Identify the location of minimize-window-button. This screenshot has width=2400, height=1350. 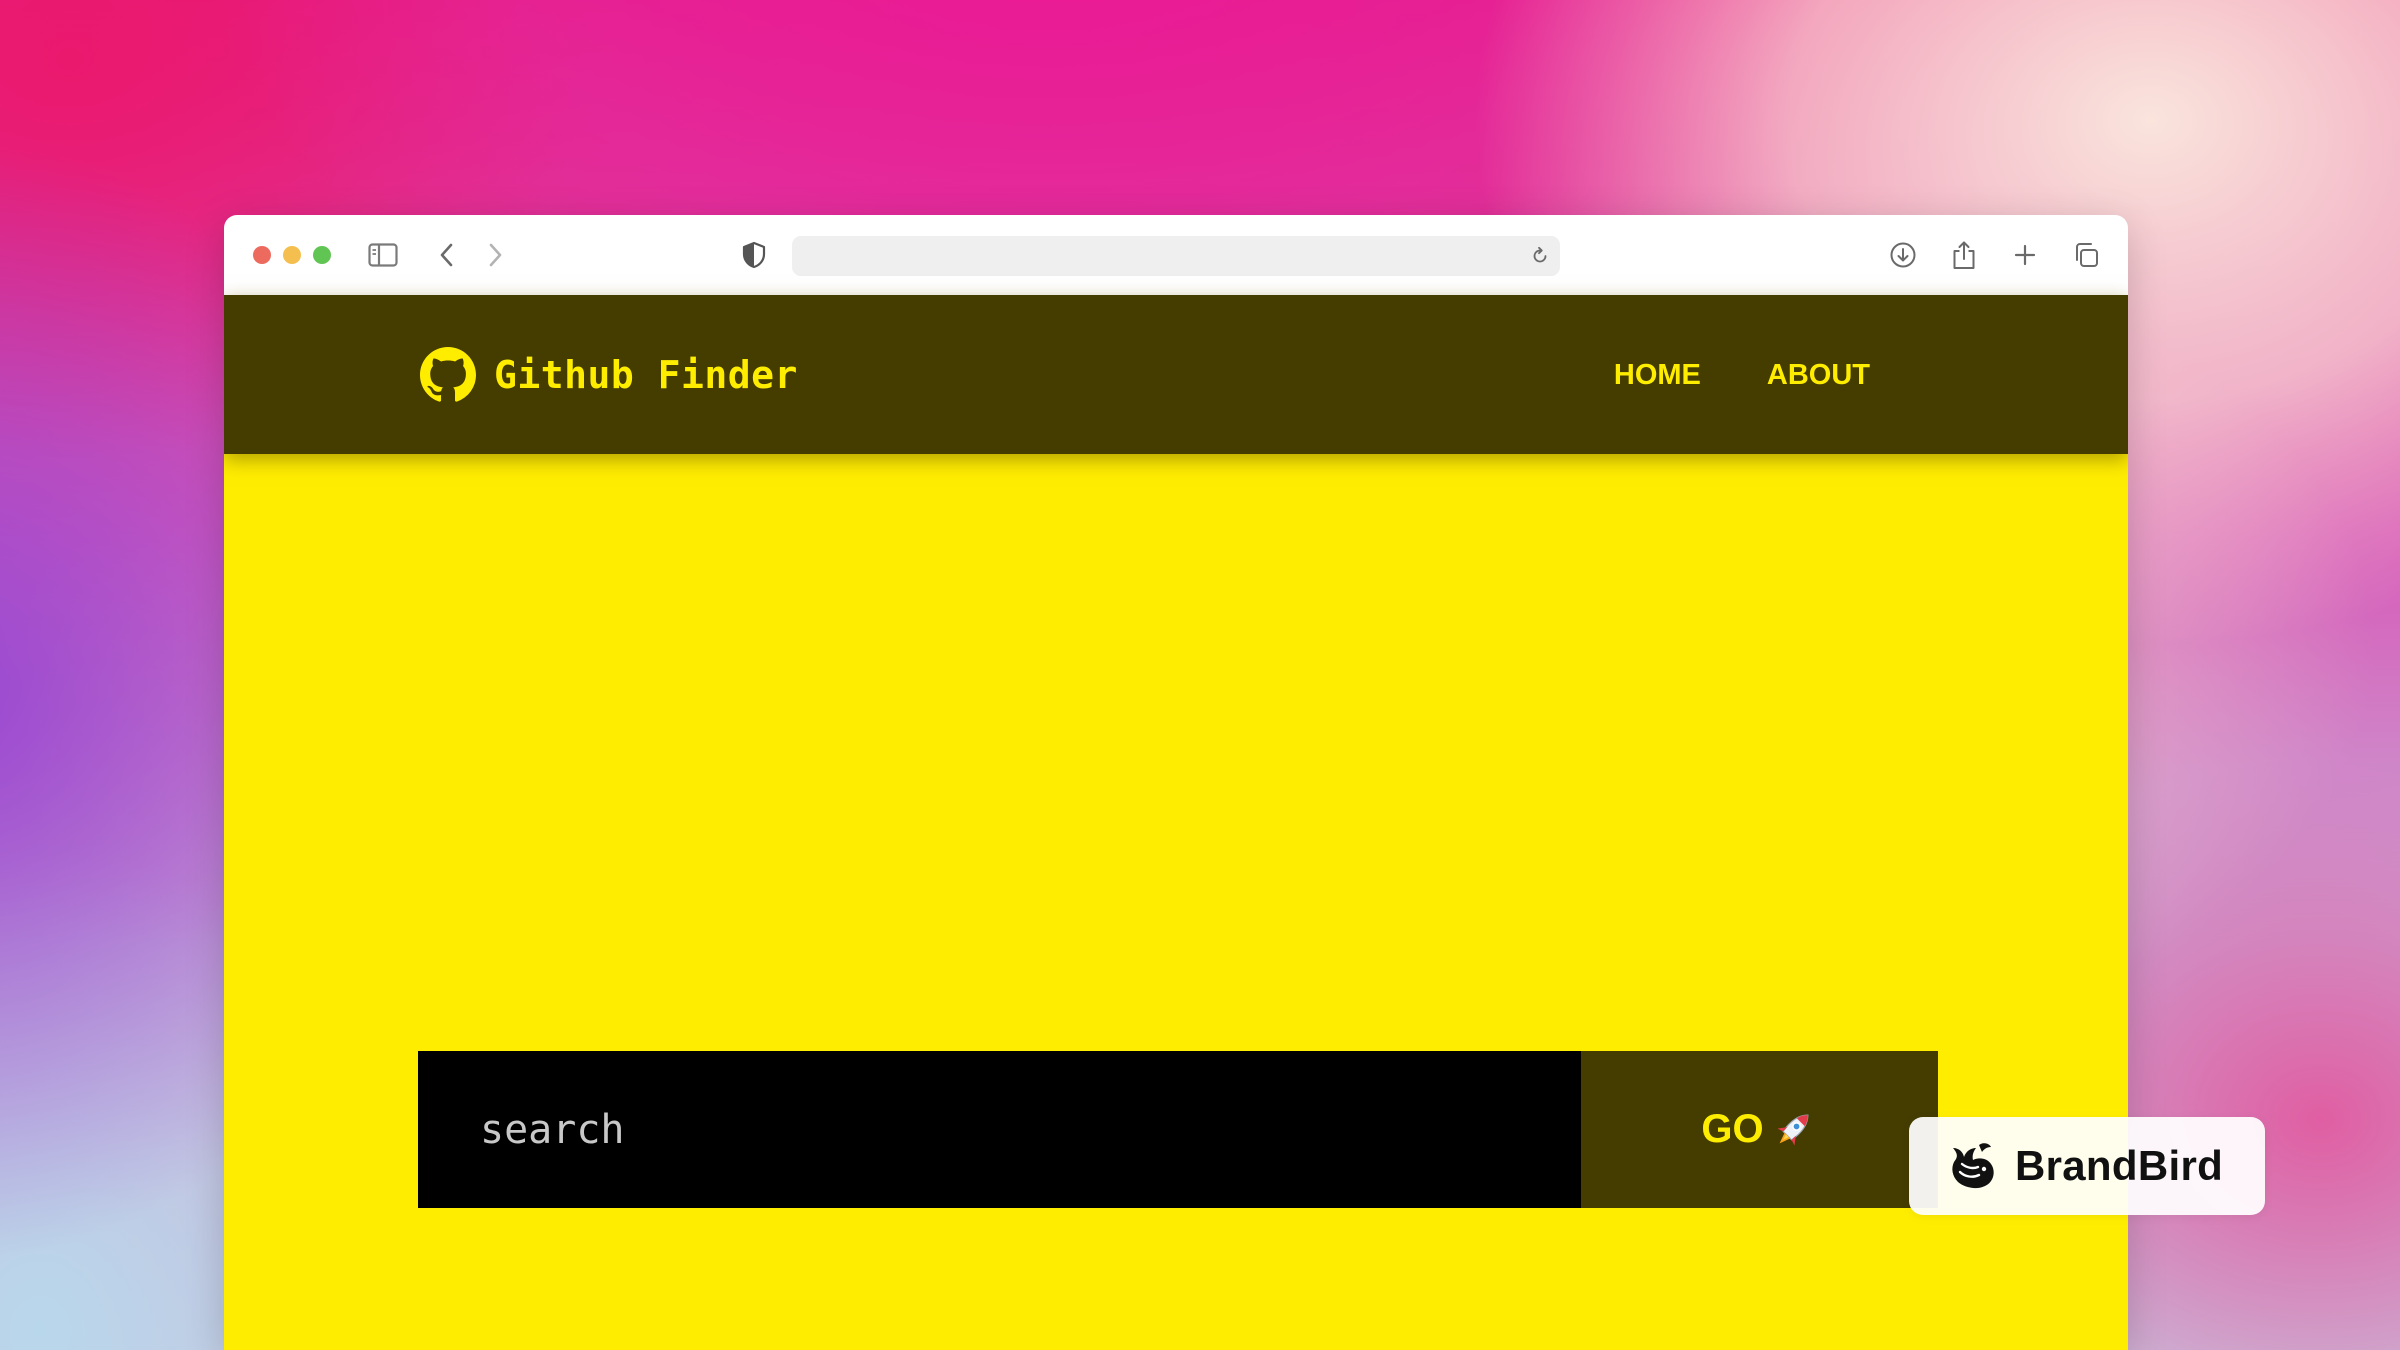
(292, 255).